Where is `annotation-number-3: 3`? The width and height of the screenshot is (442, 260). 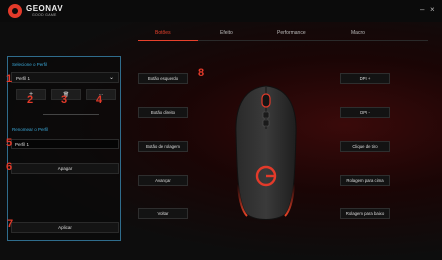
annotation-number-3: 3 is located at coordinates (64, 100).